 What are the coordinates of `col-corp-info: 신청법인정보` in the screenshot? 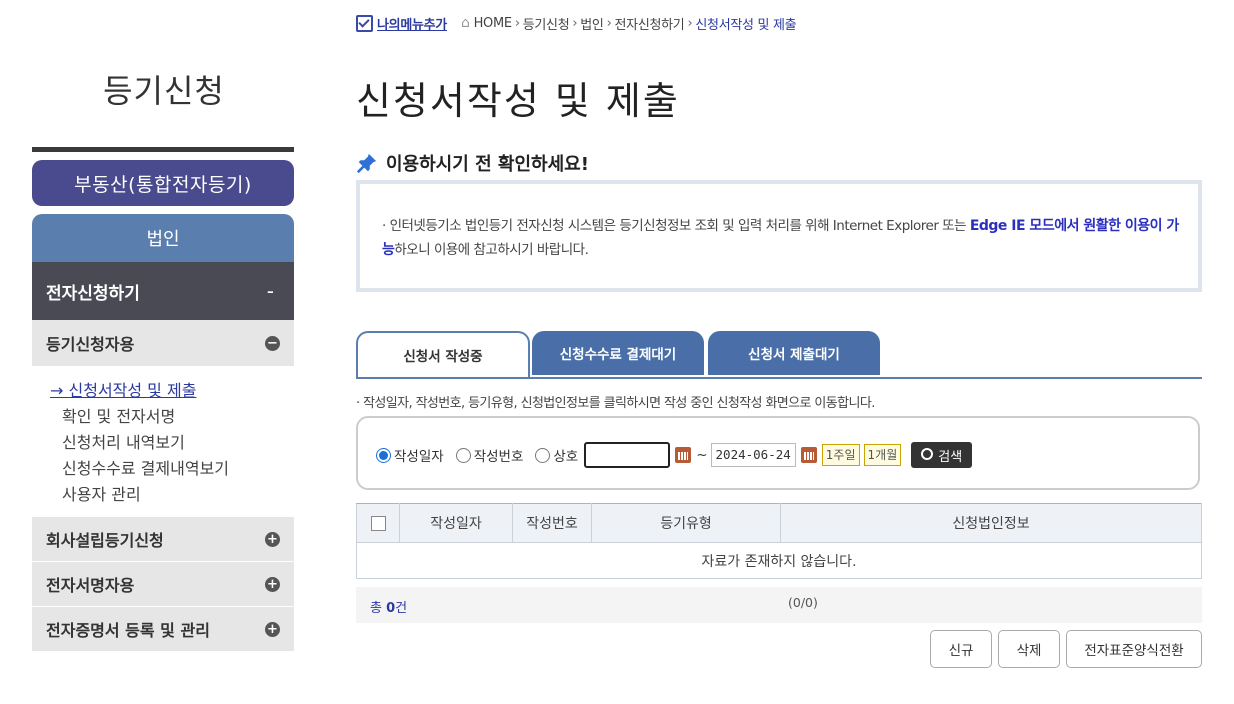 It's located at (991, 523).